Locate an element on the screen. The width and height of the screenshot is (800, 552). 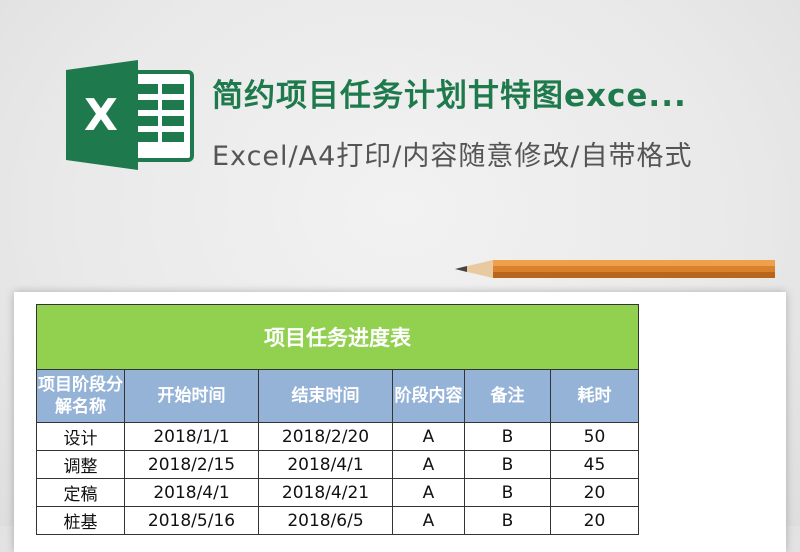
cell: 2018/2/20 is located at coordinates (325, 436).